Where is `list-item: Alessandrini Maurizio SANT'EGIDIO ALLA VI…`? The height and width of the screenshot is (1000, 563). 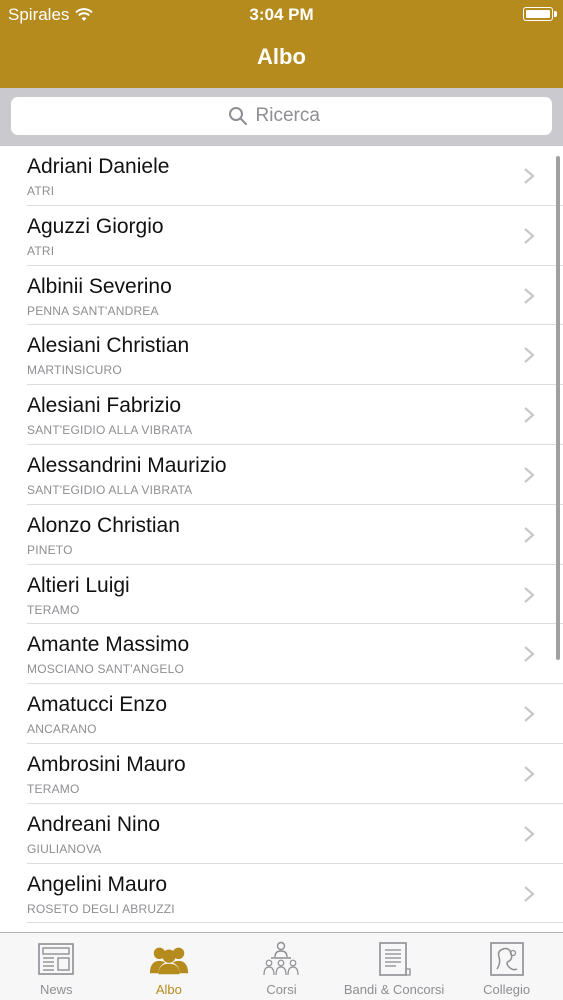
list-item: Alessandrini Maurizio SANT'EGIDIO ALLA VI… is located at coordinates (295, 475).